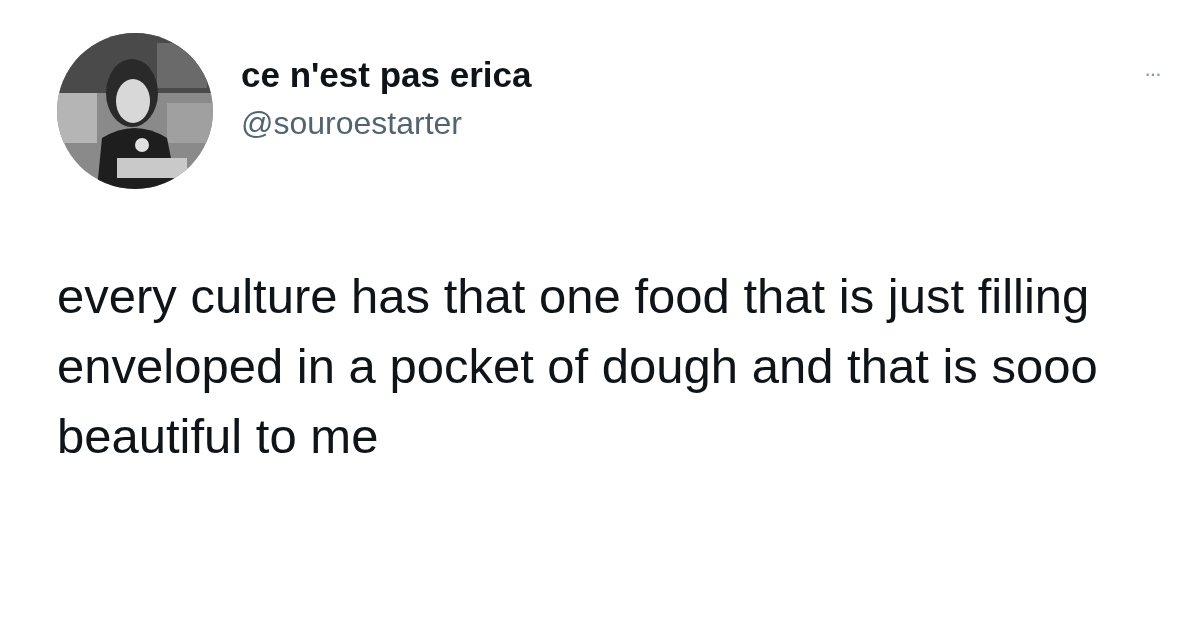 Image resolution: width=1200 pixels, height=630 pixels. What do you see at coordinates (387, 75) in the screenshot?
I see `display-name: ce n'est pas erica` at bounding box center [387, 75].